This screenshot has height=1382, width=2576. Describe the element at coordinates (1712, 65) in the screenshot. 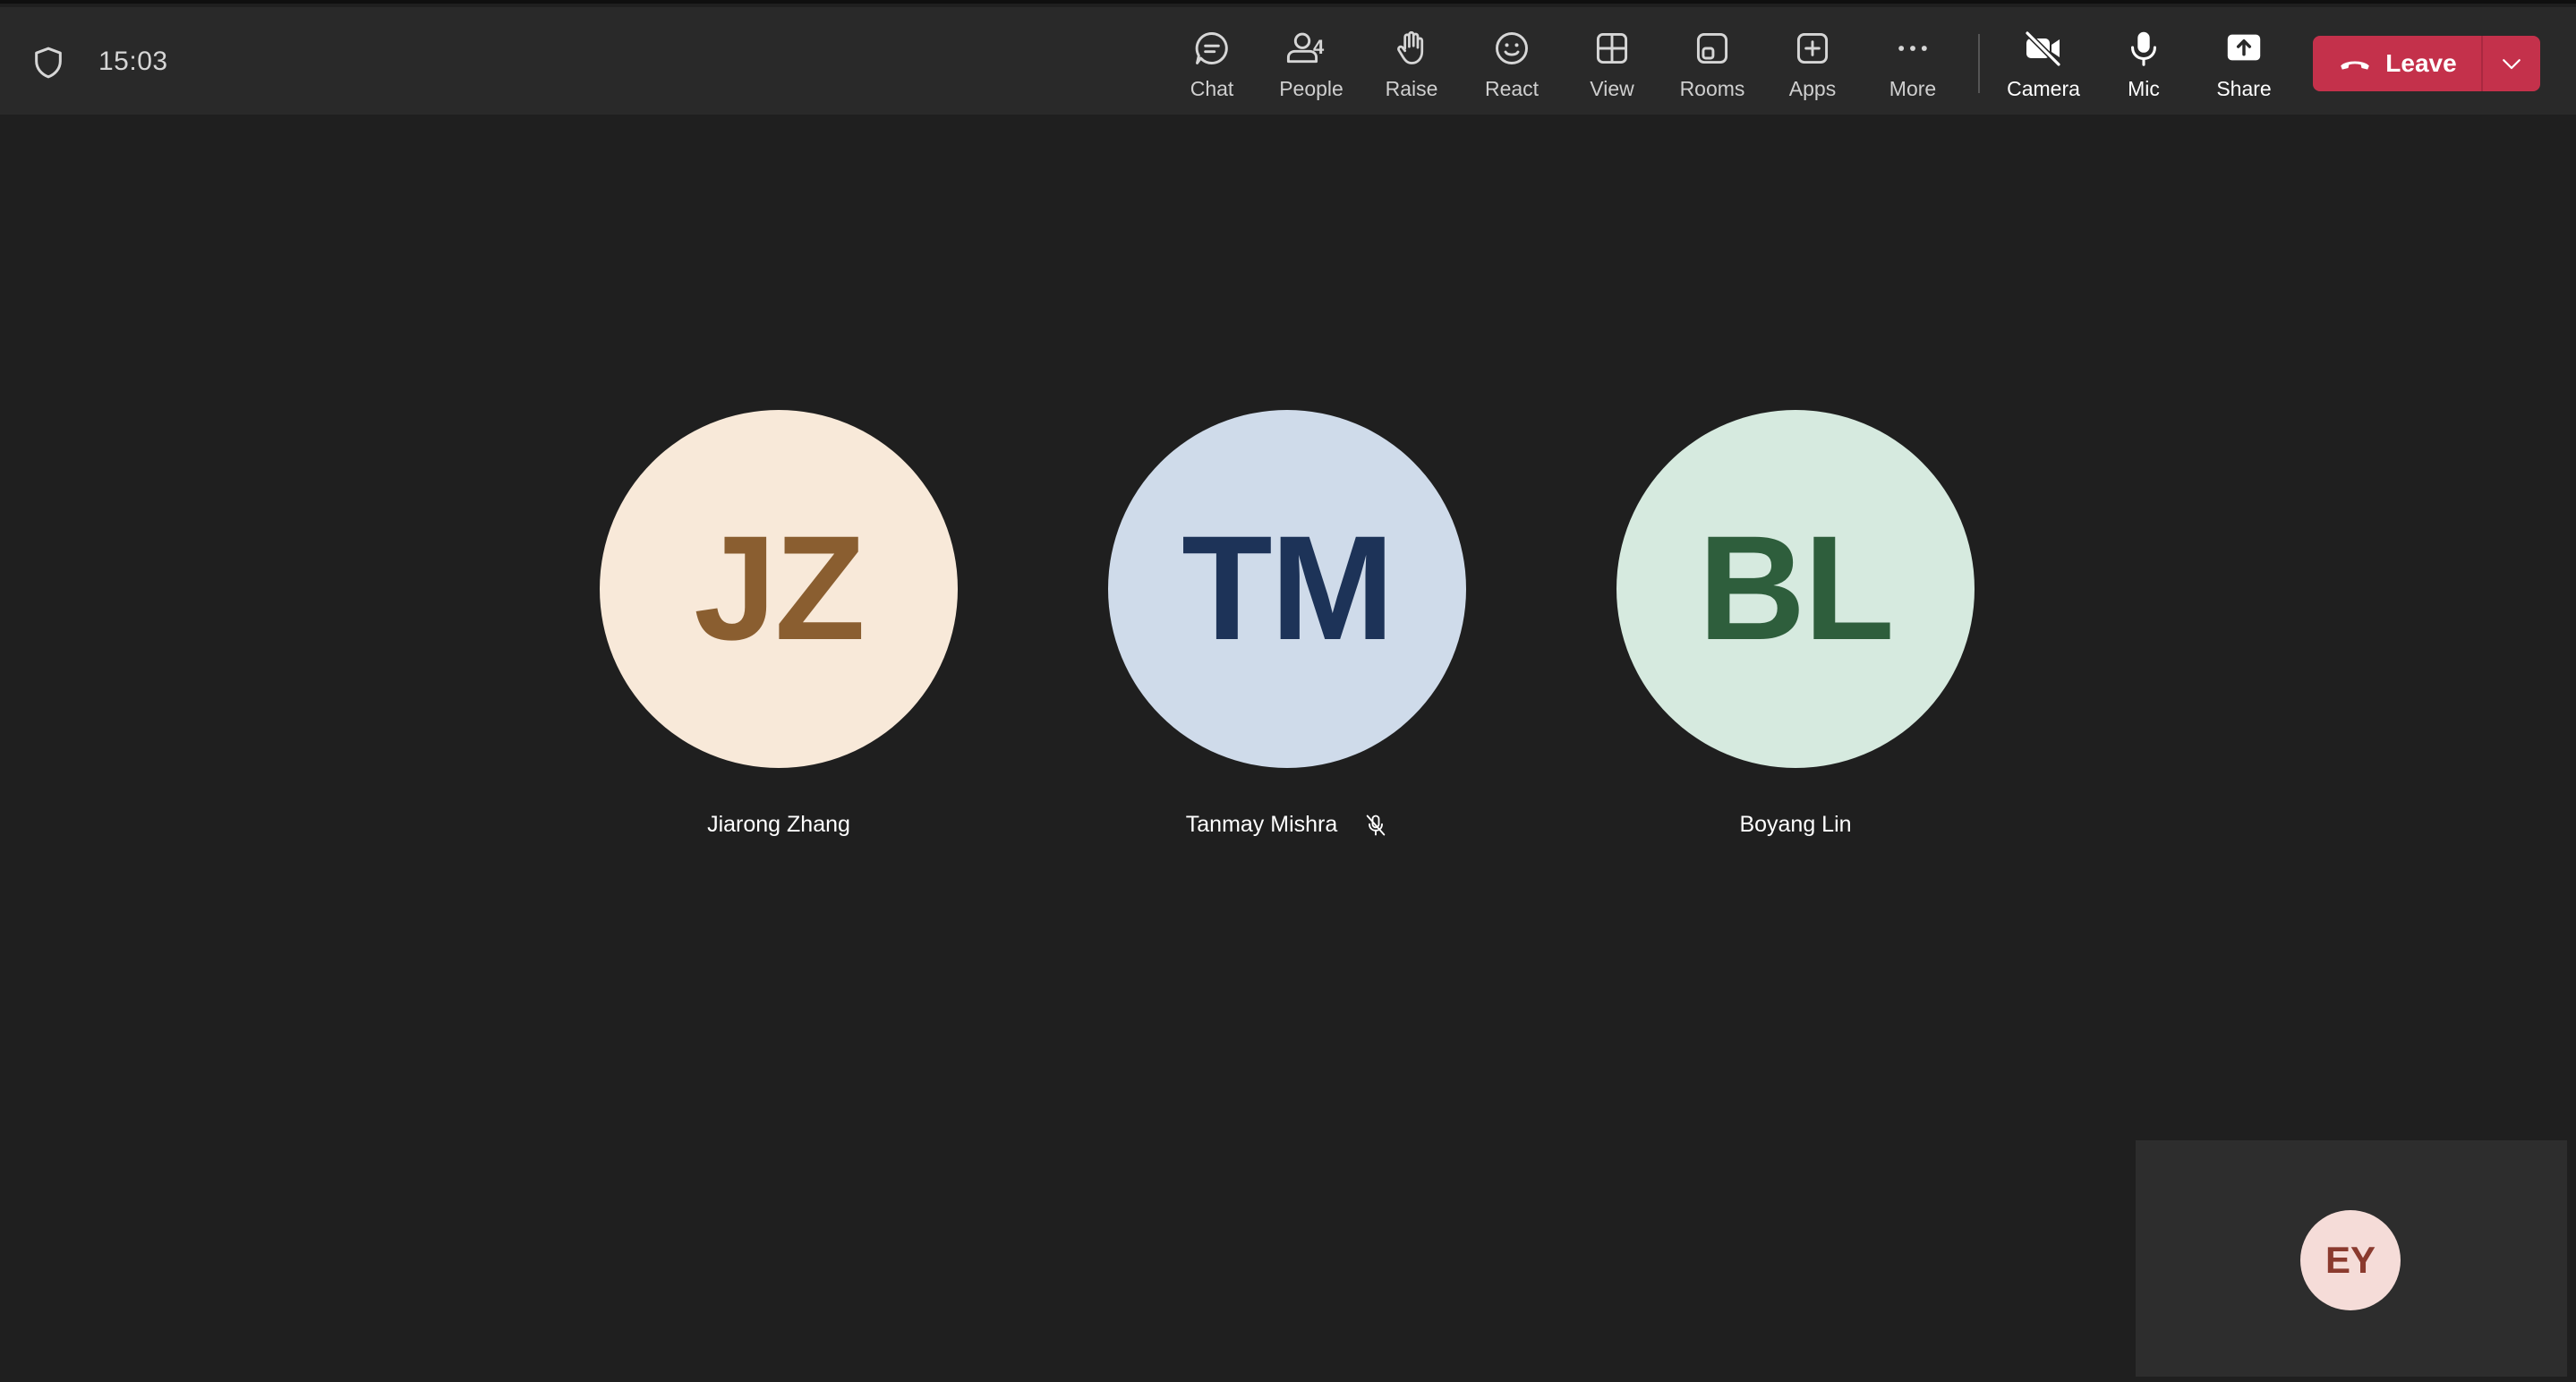

I see `rooms-button: Rooms` at that location.